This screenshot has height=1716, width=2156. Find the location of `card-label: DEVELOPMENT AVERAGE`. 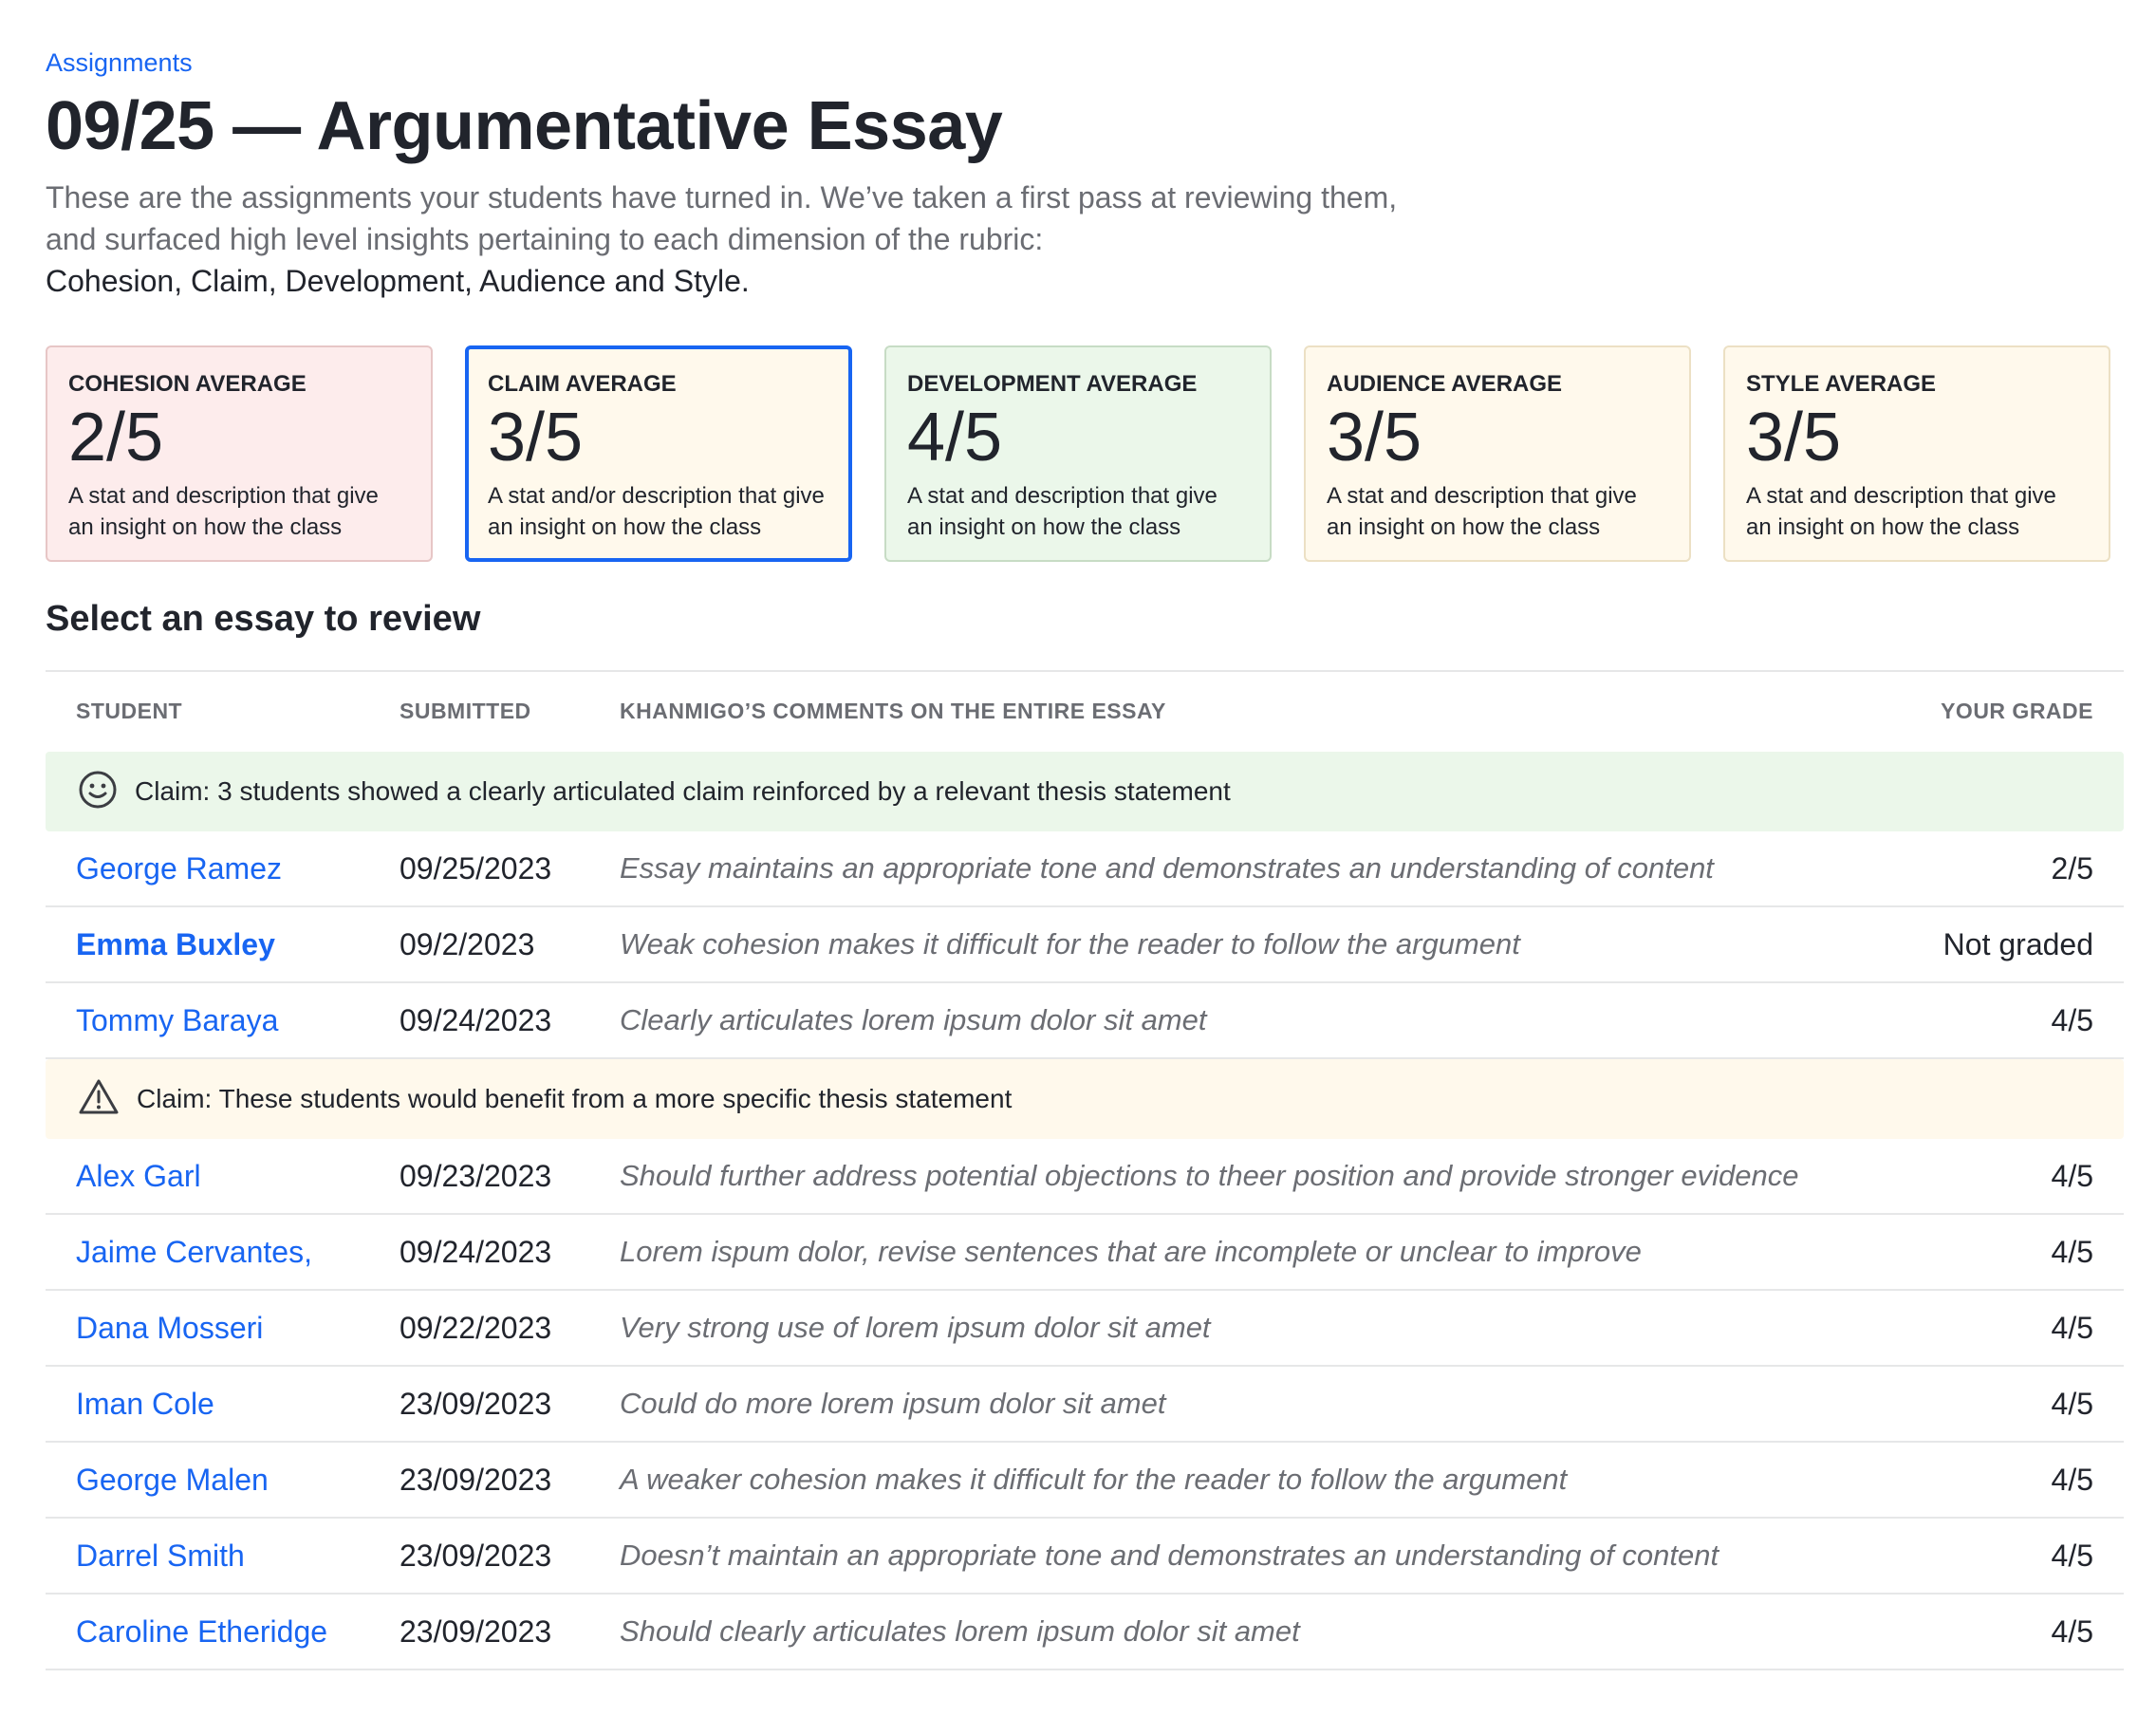

card-label: DEVELOPMENT AVERAGE is located at coordinates (1052, 384).